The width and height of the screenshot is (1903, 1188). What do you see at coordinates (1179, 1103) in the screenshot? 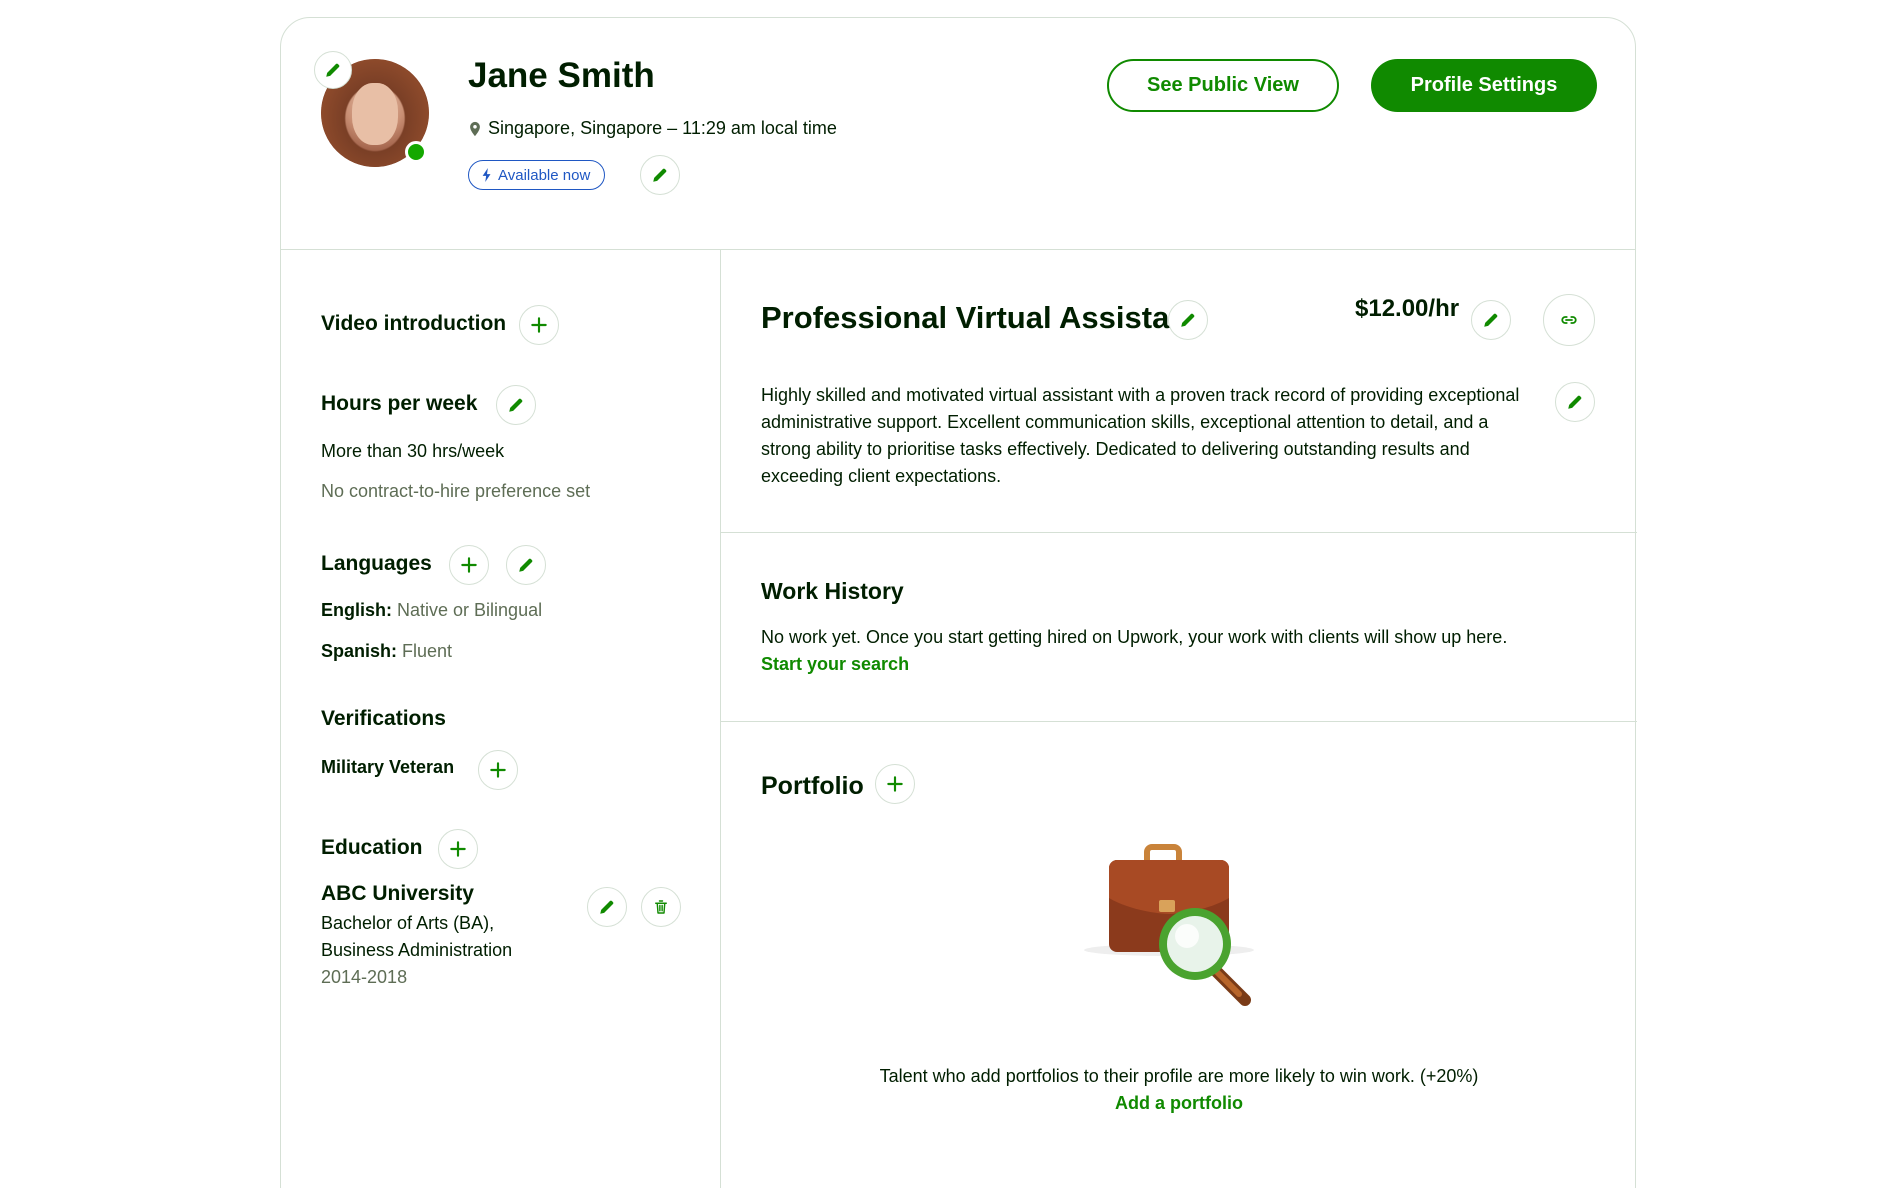
I see `add-portfolio-link: Add a portfolio` at bounding box center [1179, 1103].